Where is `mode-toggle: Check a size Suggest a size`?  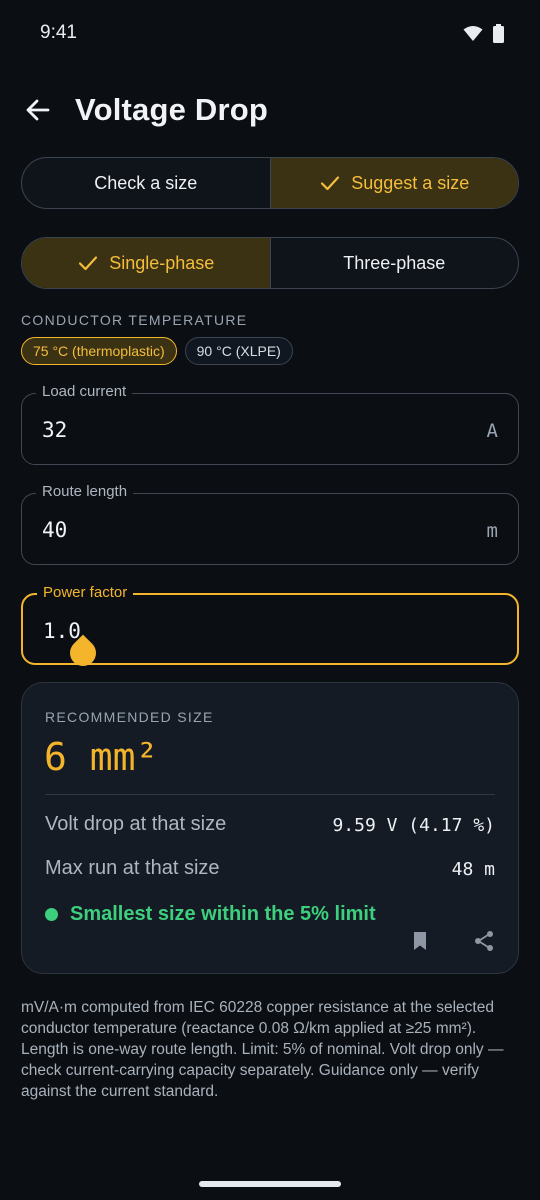 mode-toggle: Check a size Suggest a size is located at coordinates (270, 183).